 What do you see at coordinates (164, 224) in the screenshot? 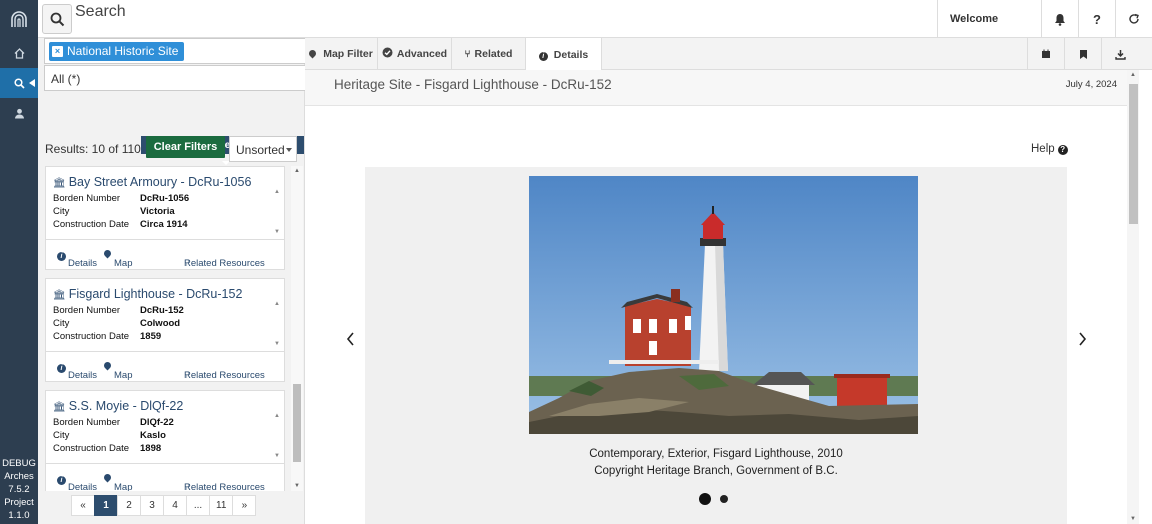
I see `field-value: Circa 1914` at bounding box center [164, 224].